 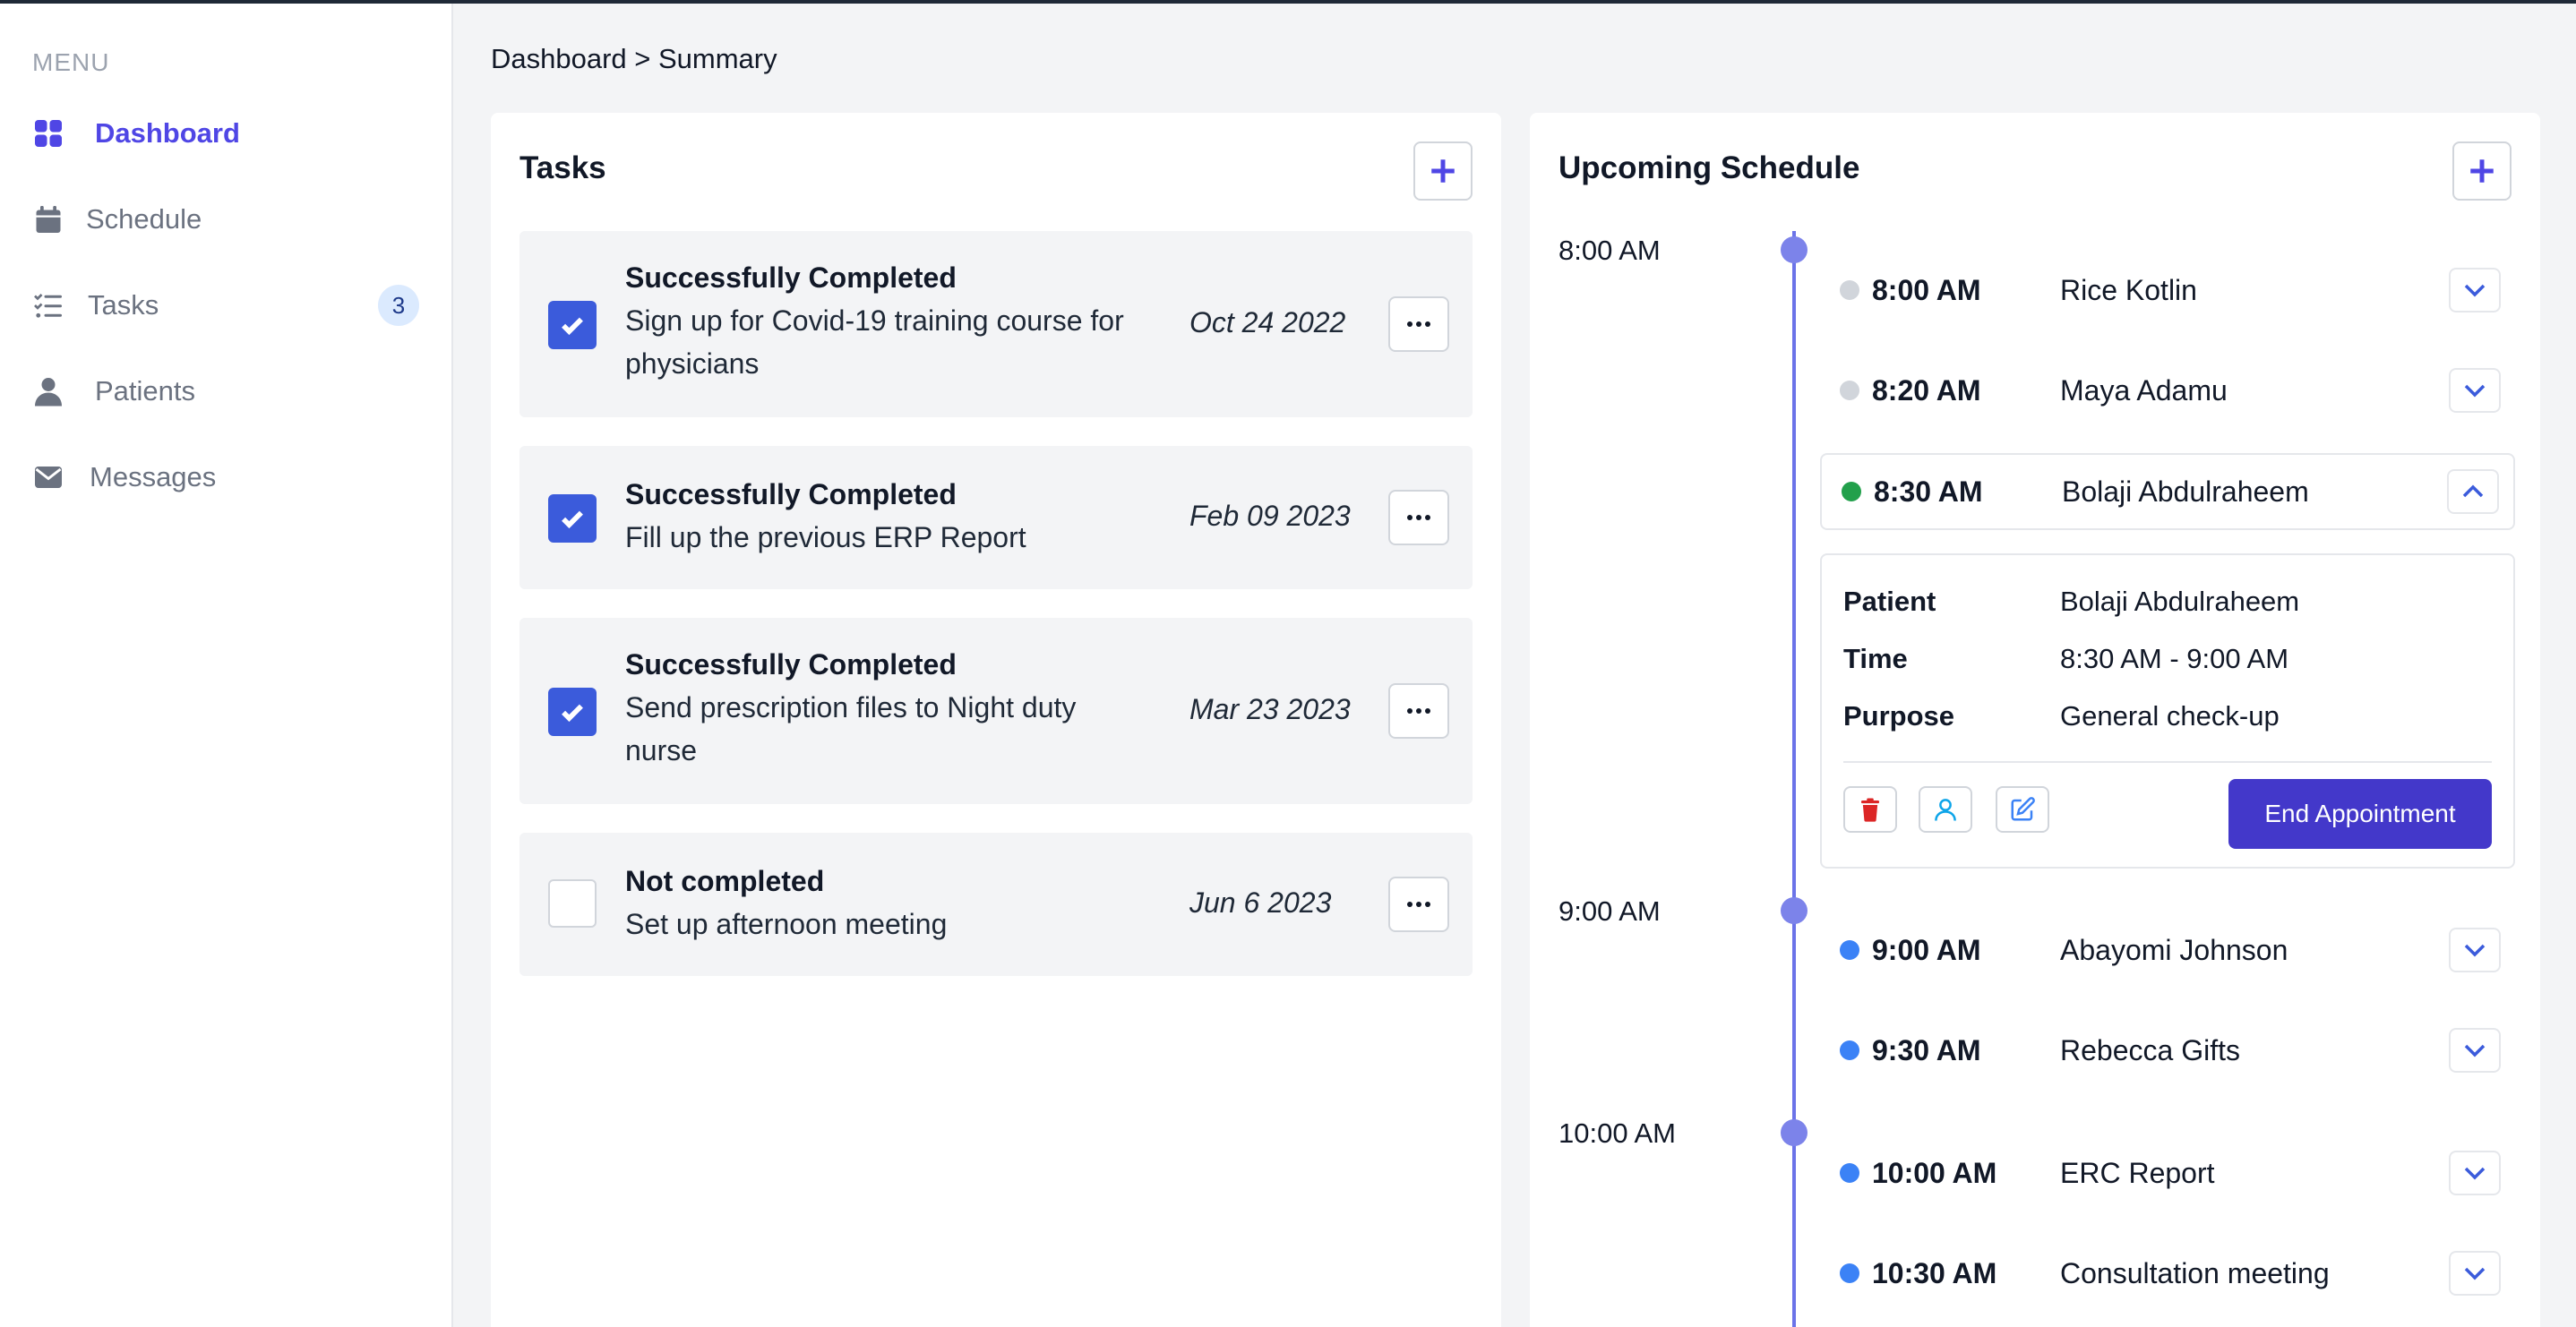 What do you see at coordinates (1270, 709) in the screenshot?
I see `task-date: Mar 23 2023` at bounding box center [1270, 709].